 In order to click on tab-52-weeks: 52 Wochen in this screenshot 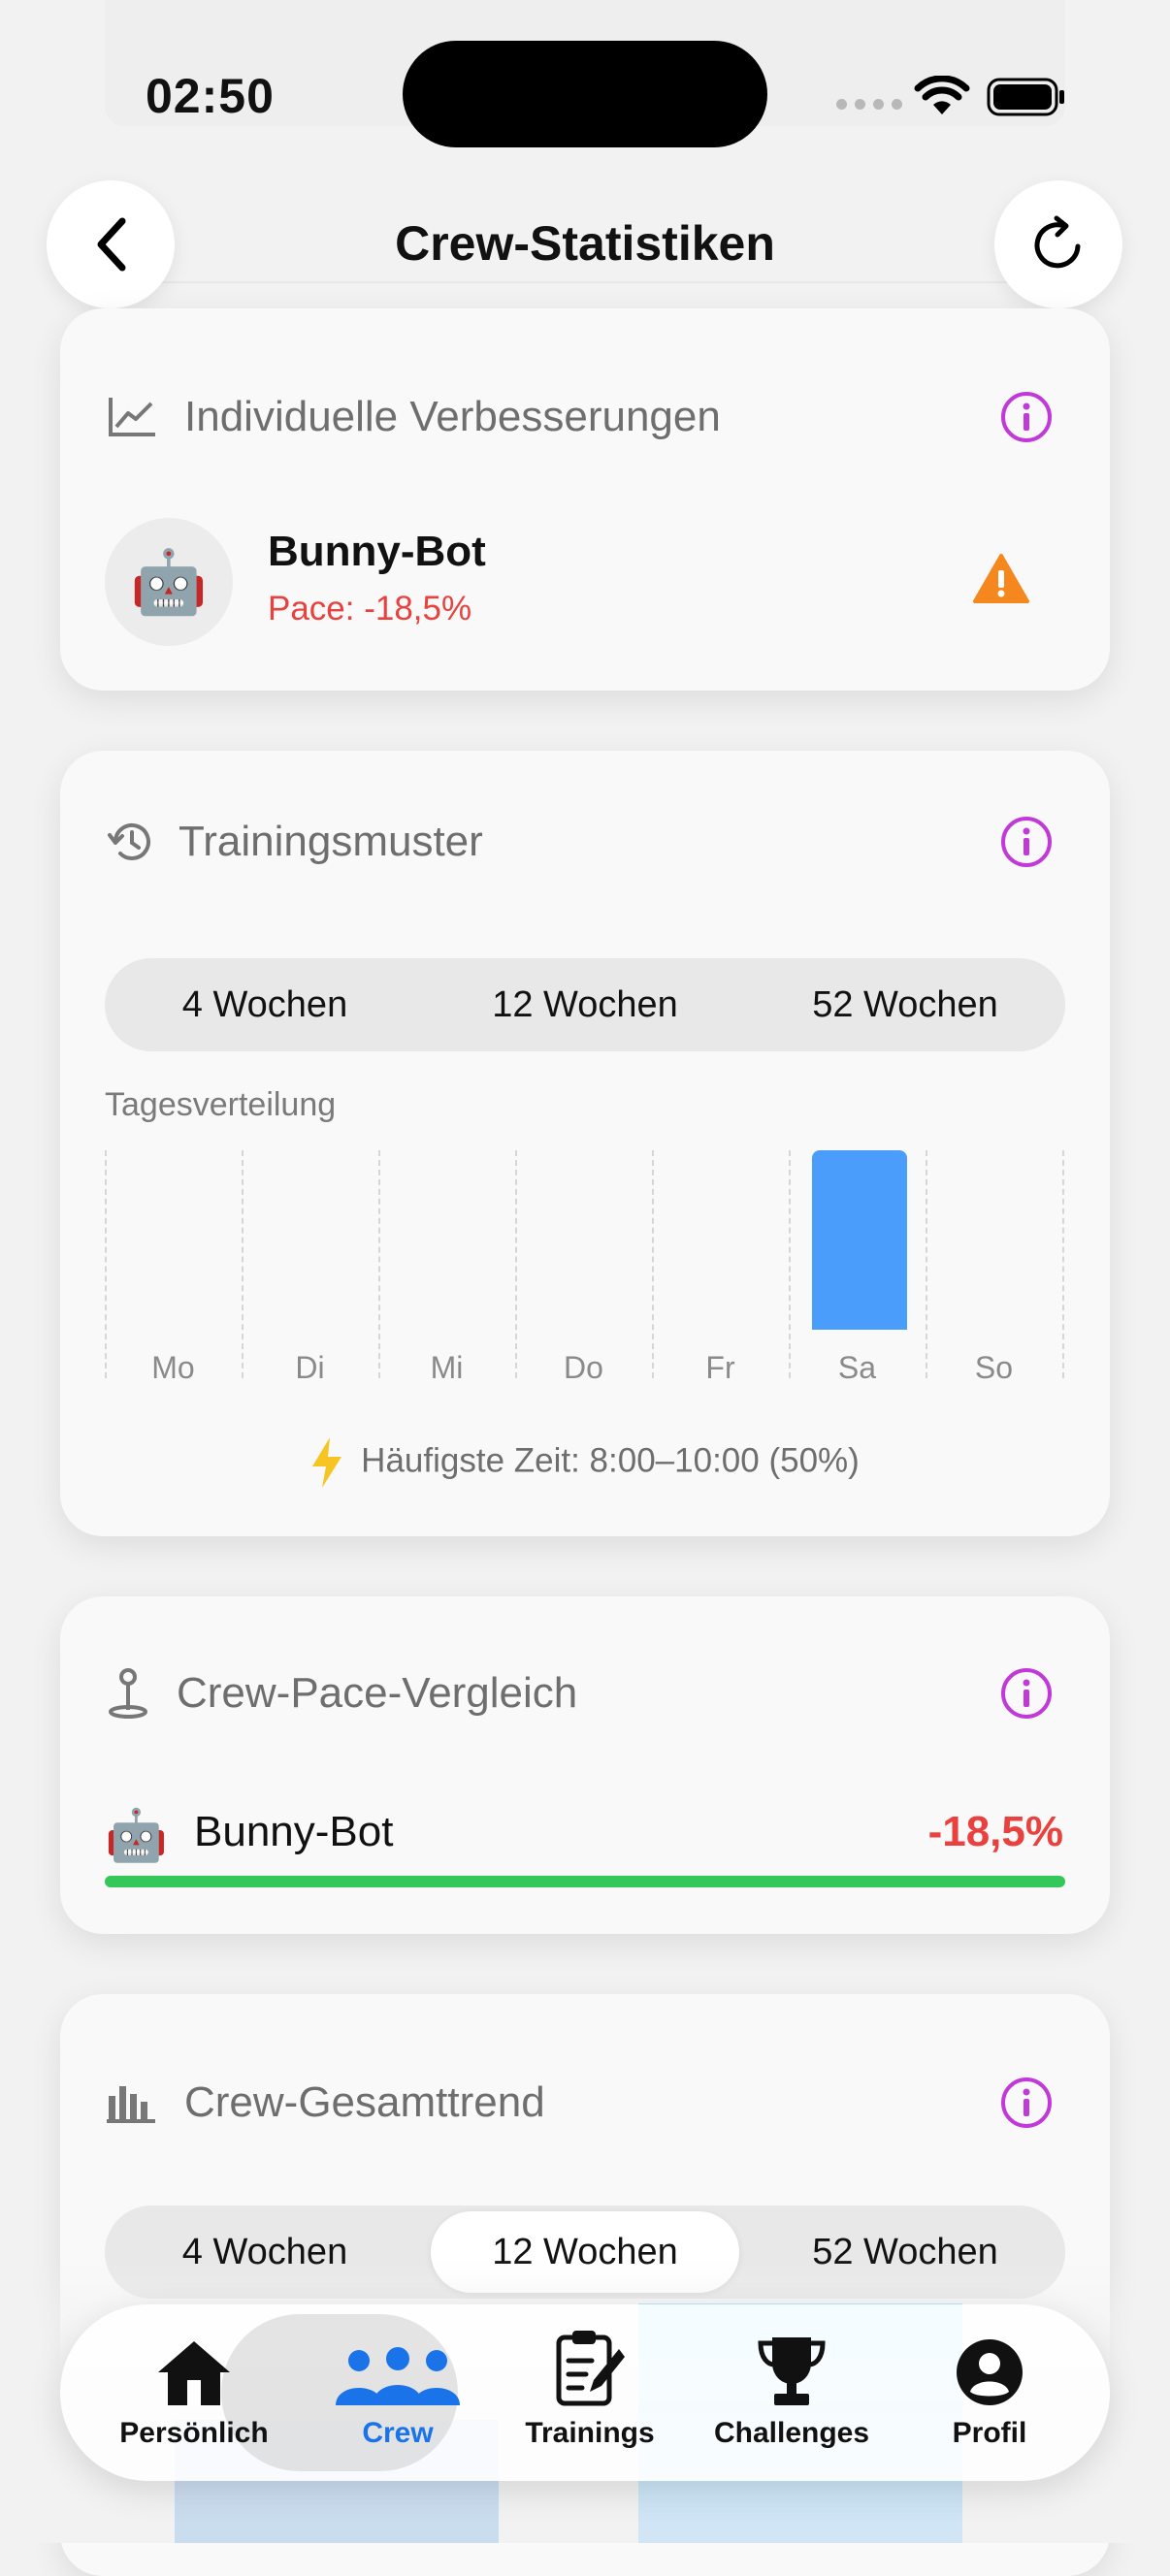, I will do `click(905, 1005)`.